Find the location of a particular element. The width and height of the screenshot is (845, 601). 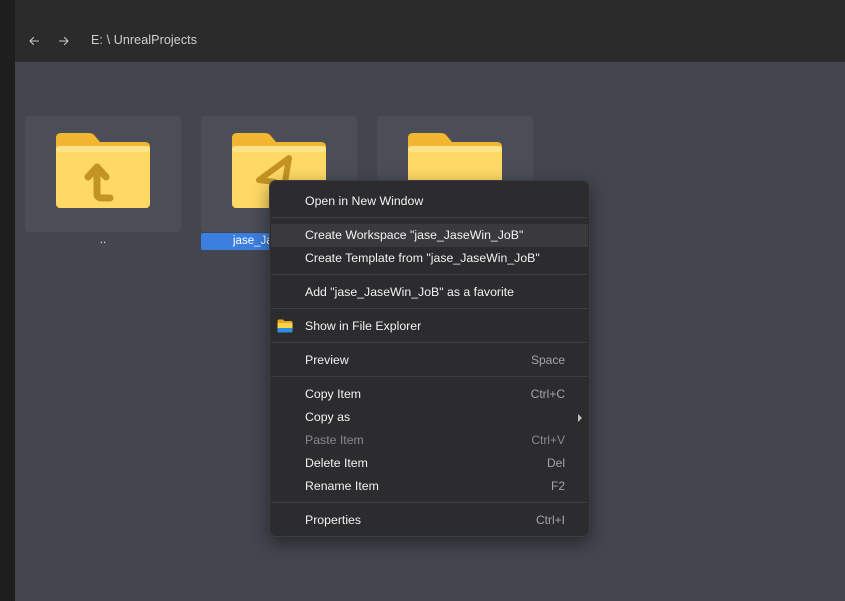

arrow-right-icon is located at coordinates (63, 41).